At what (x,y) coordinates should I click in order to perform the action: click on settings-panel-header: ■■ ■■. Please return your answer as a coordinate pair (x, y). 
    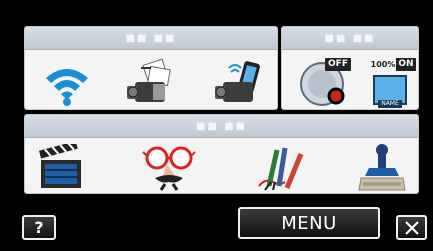
    Looking at the image, I should click on (350, 38).